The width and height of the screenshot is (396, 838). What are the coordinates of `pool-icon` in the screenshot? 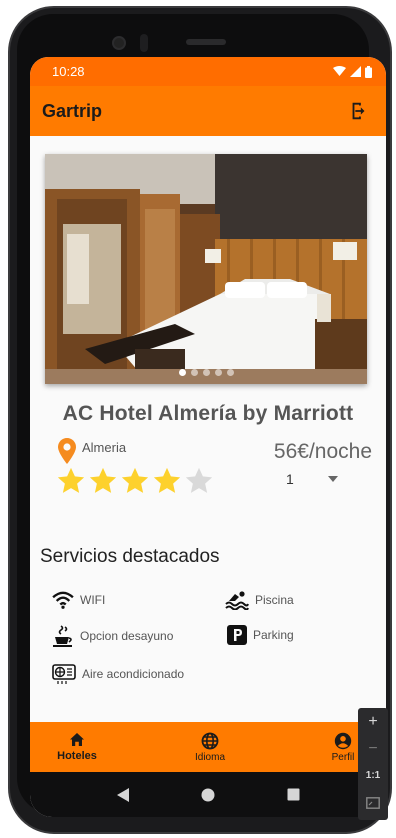 It's located at (237, 600).